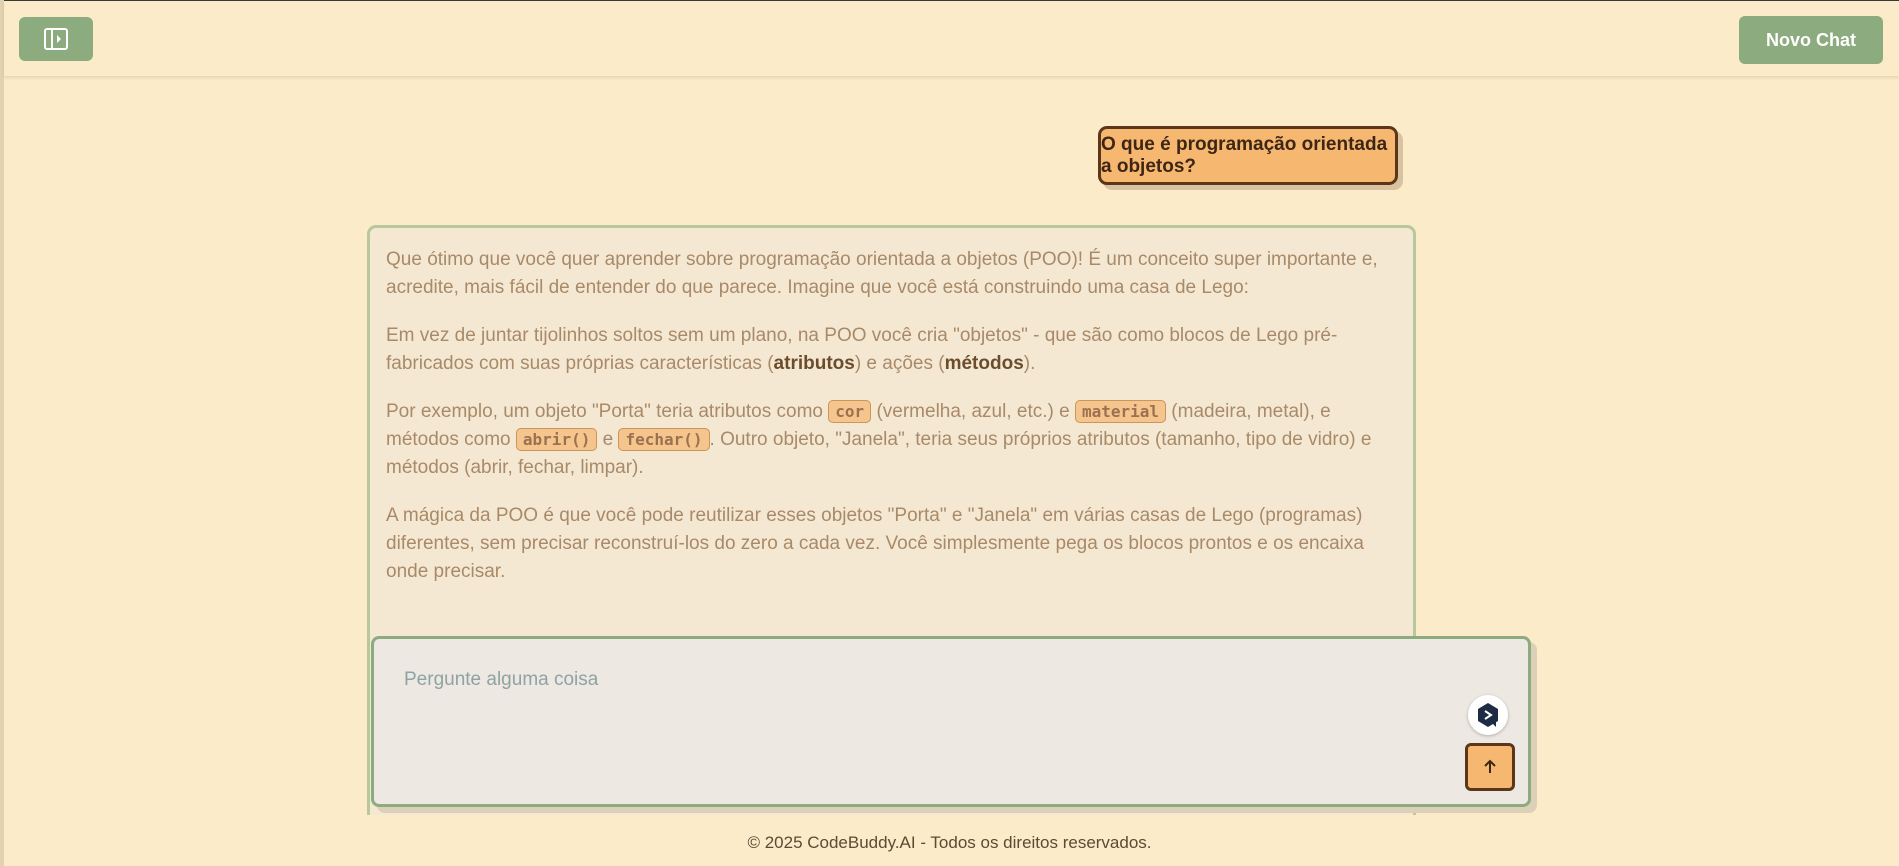 The image size is (1899, 866). I want to click on assistant-logo-icon, so click(1488, 715).